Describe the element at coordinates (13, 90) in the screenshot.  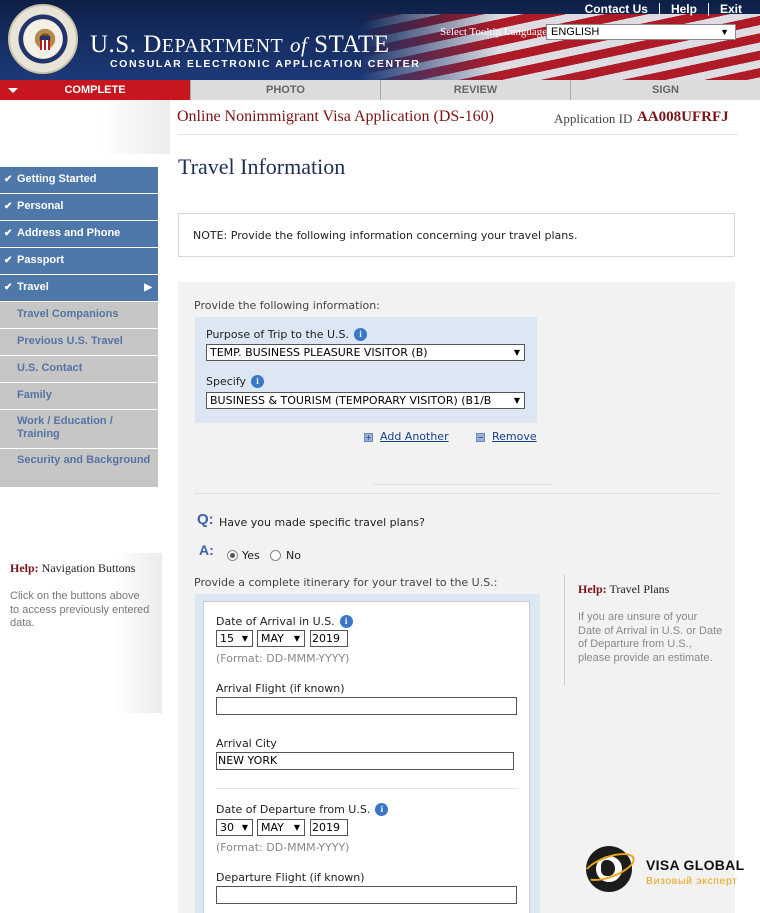
I see `caret-down-icon` at that location.